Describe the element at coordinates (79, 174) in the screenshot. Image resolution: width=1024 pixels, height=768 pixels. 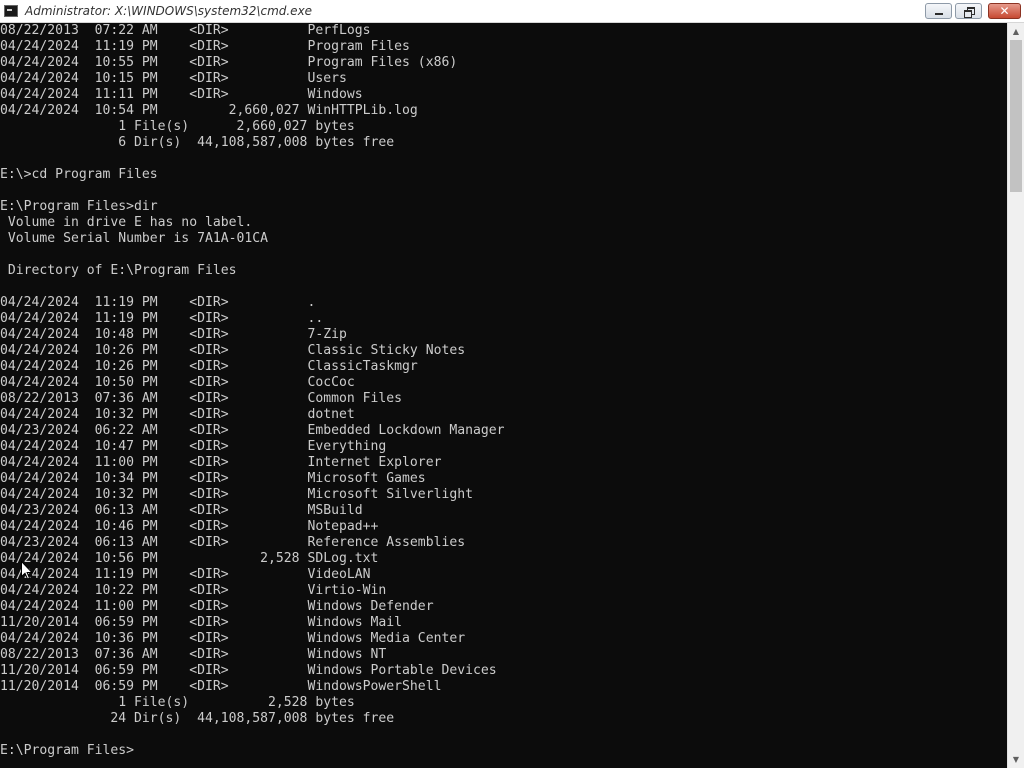
I see `console-line: E:\>cd Program Files` at that location.